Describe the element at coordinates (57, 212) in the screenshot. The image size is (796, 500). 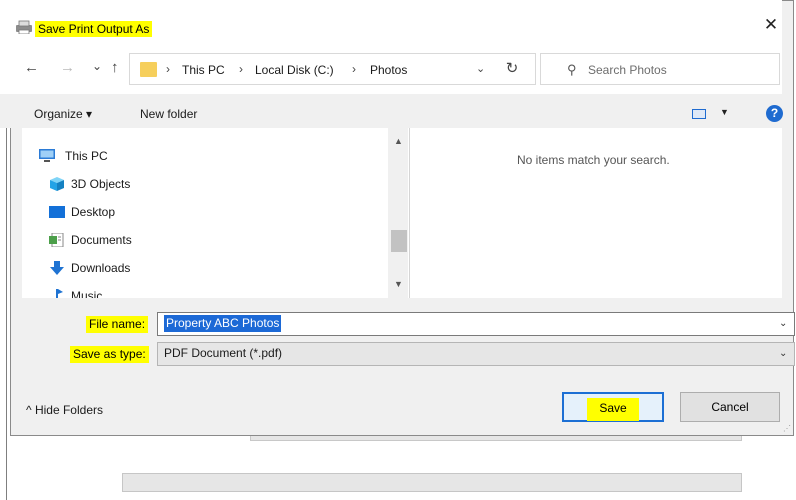
I see `desktop-icon` at that location.